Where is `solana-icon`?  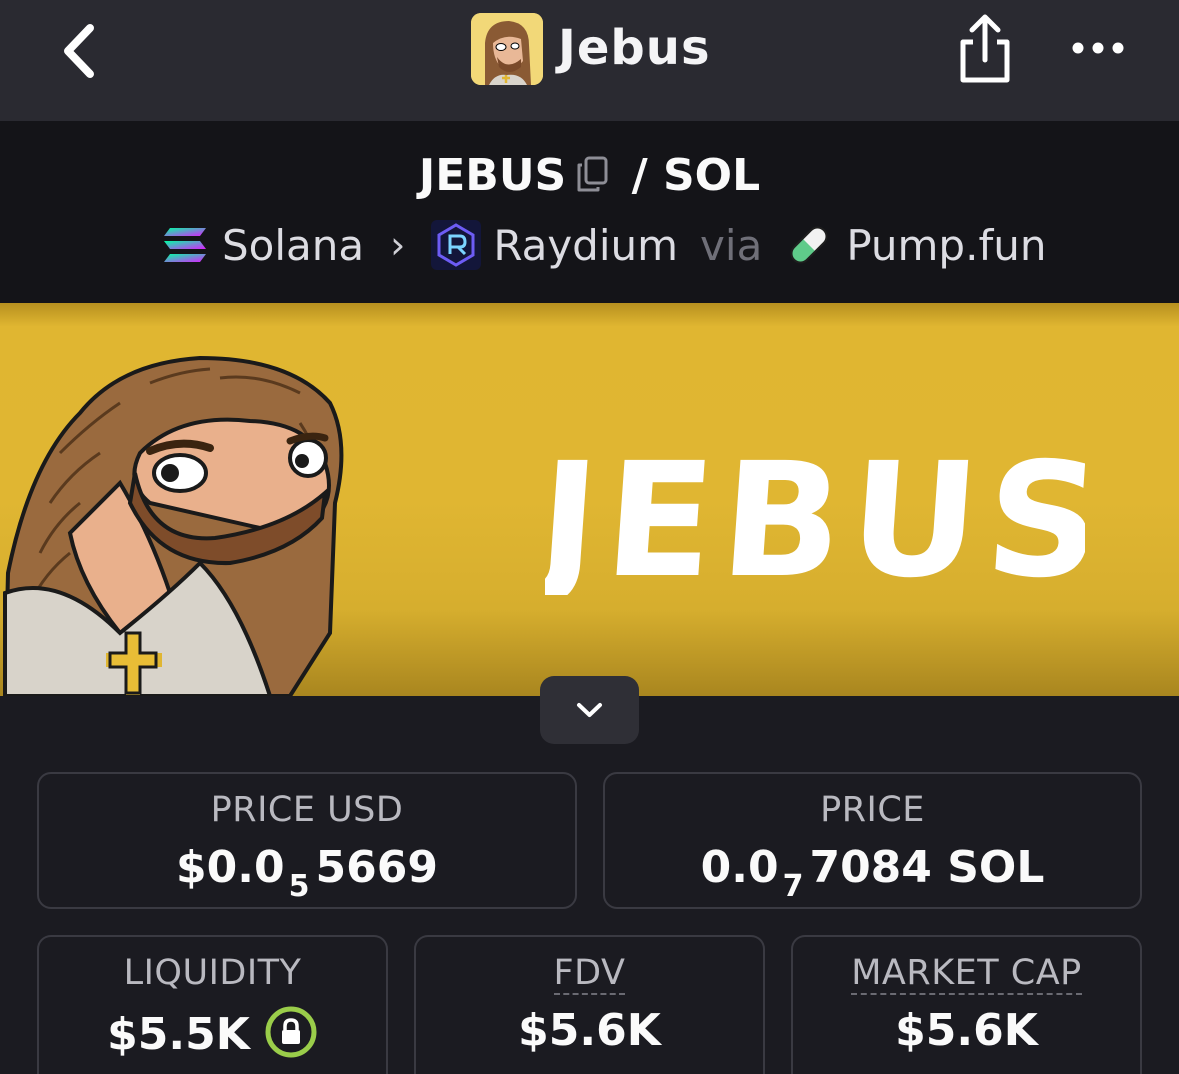
solana-icon is located at coordinates (185, 245).